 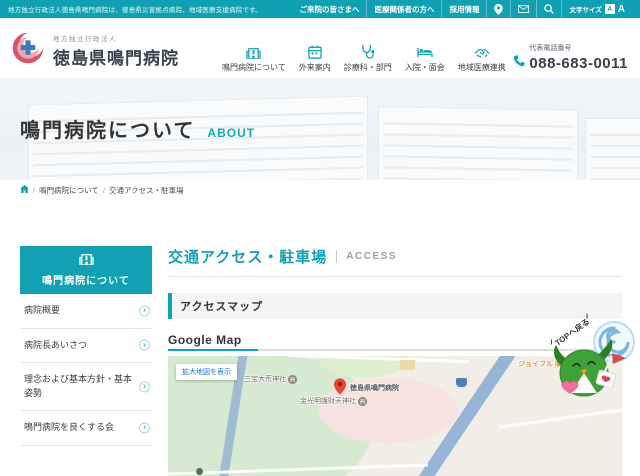 What do you see at coordinates (461, 382) in the screenshot?
I see `route-shield-icon` at bounding box center [461, 382].